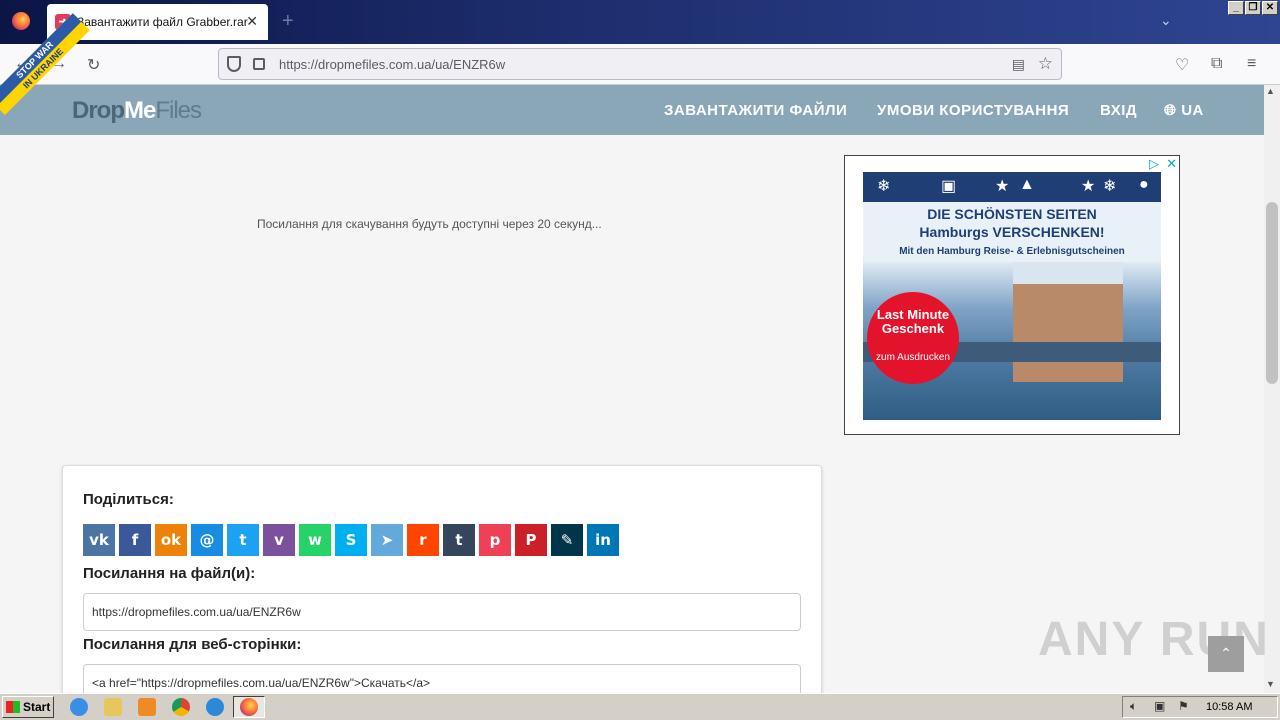 This screenshot has height=720, width=1280. What do you see at coordinates (1012, 232) in the screenshot?
I see `ad-headline-2: Hamburgs VERSCHENKEN!` at bounding box center [1012, 232].